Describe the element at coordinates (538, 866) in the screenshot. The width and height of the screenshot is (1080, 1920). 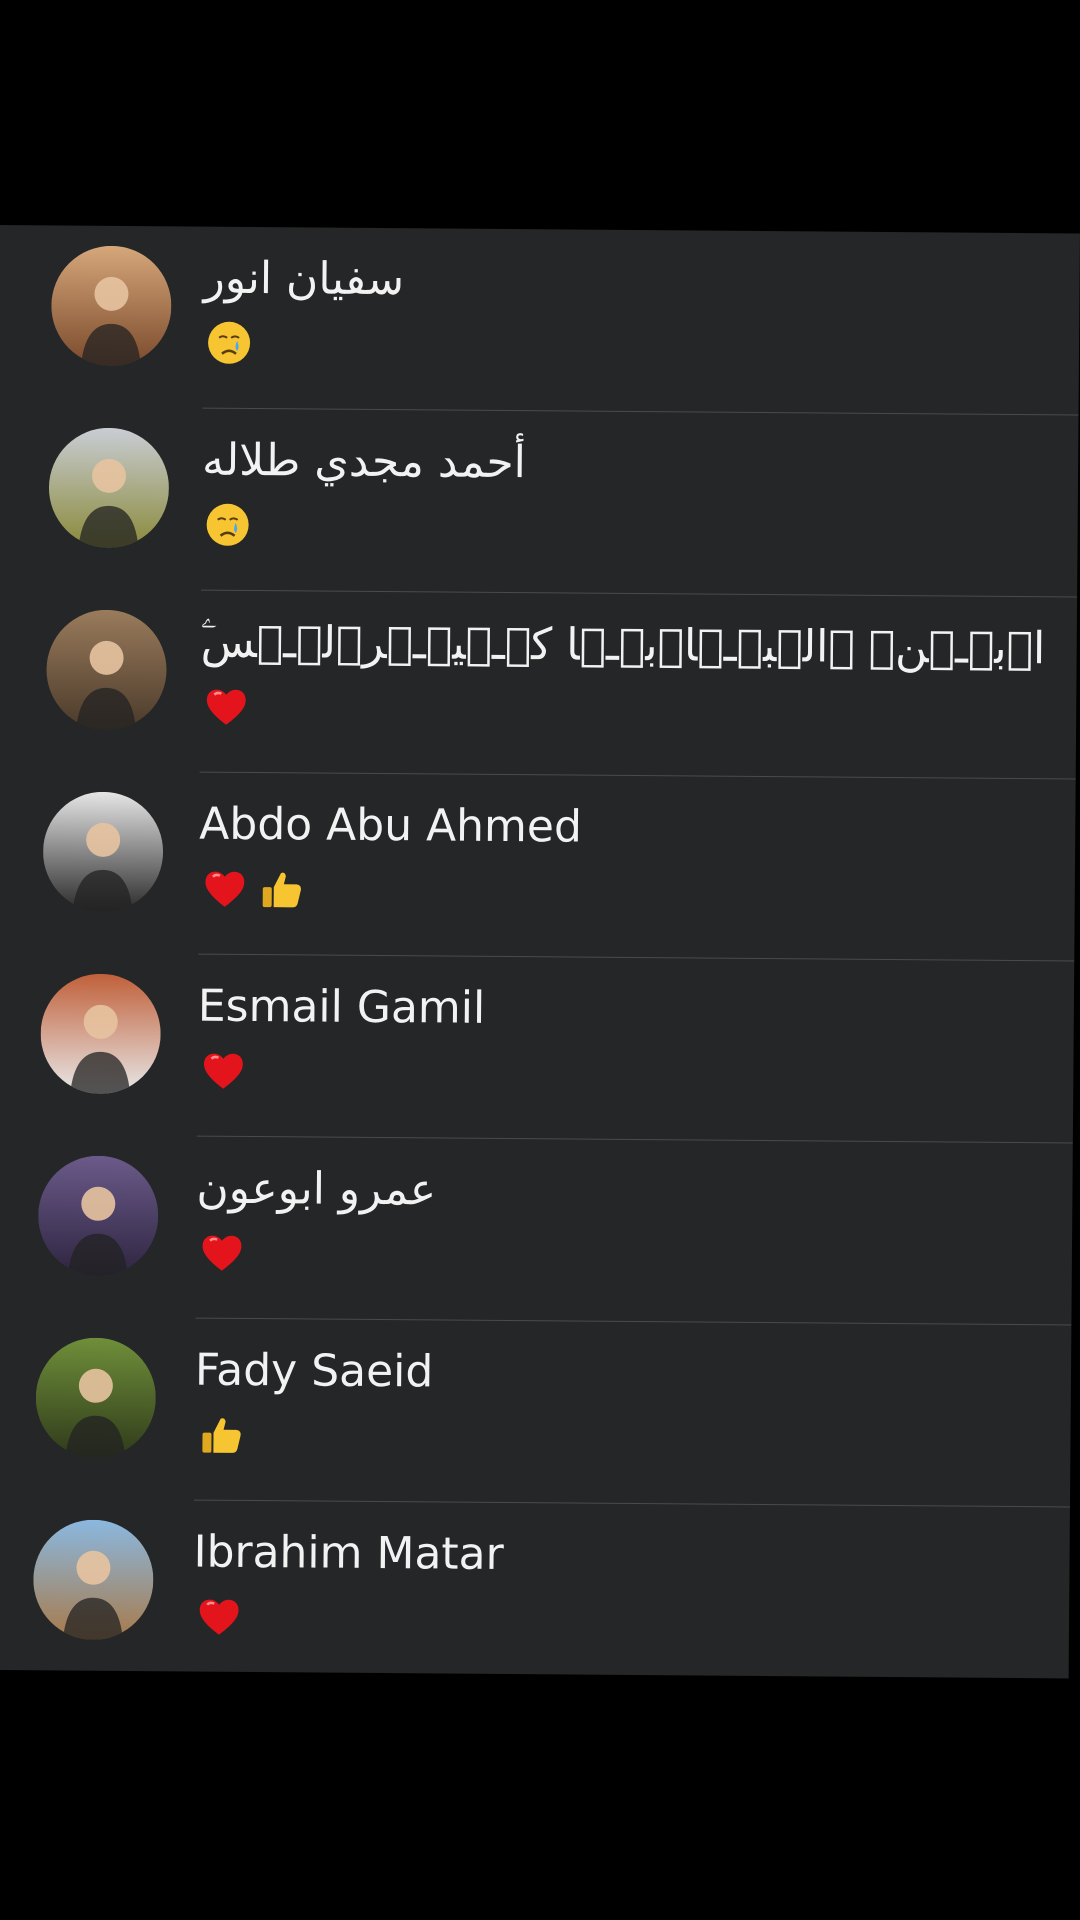
I see `reaction-row: Abdo Abu Ahmed` at that location.